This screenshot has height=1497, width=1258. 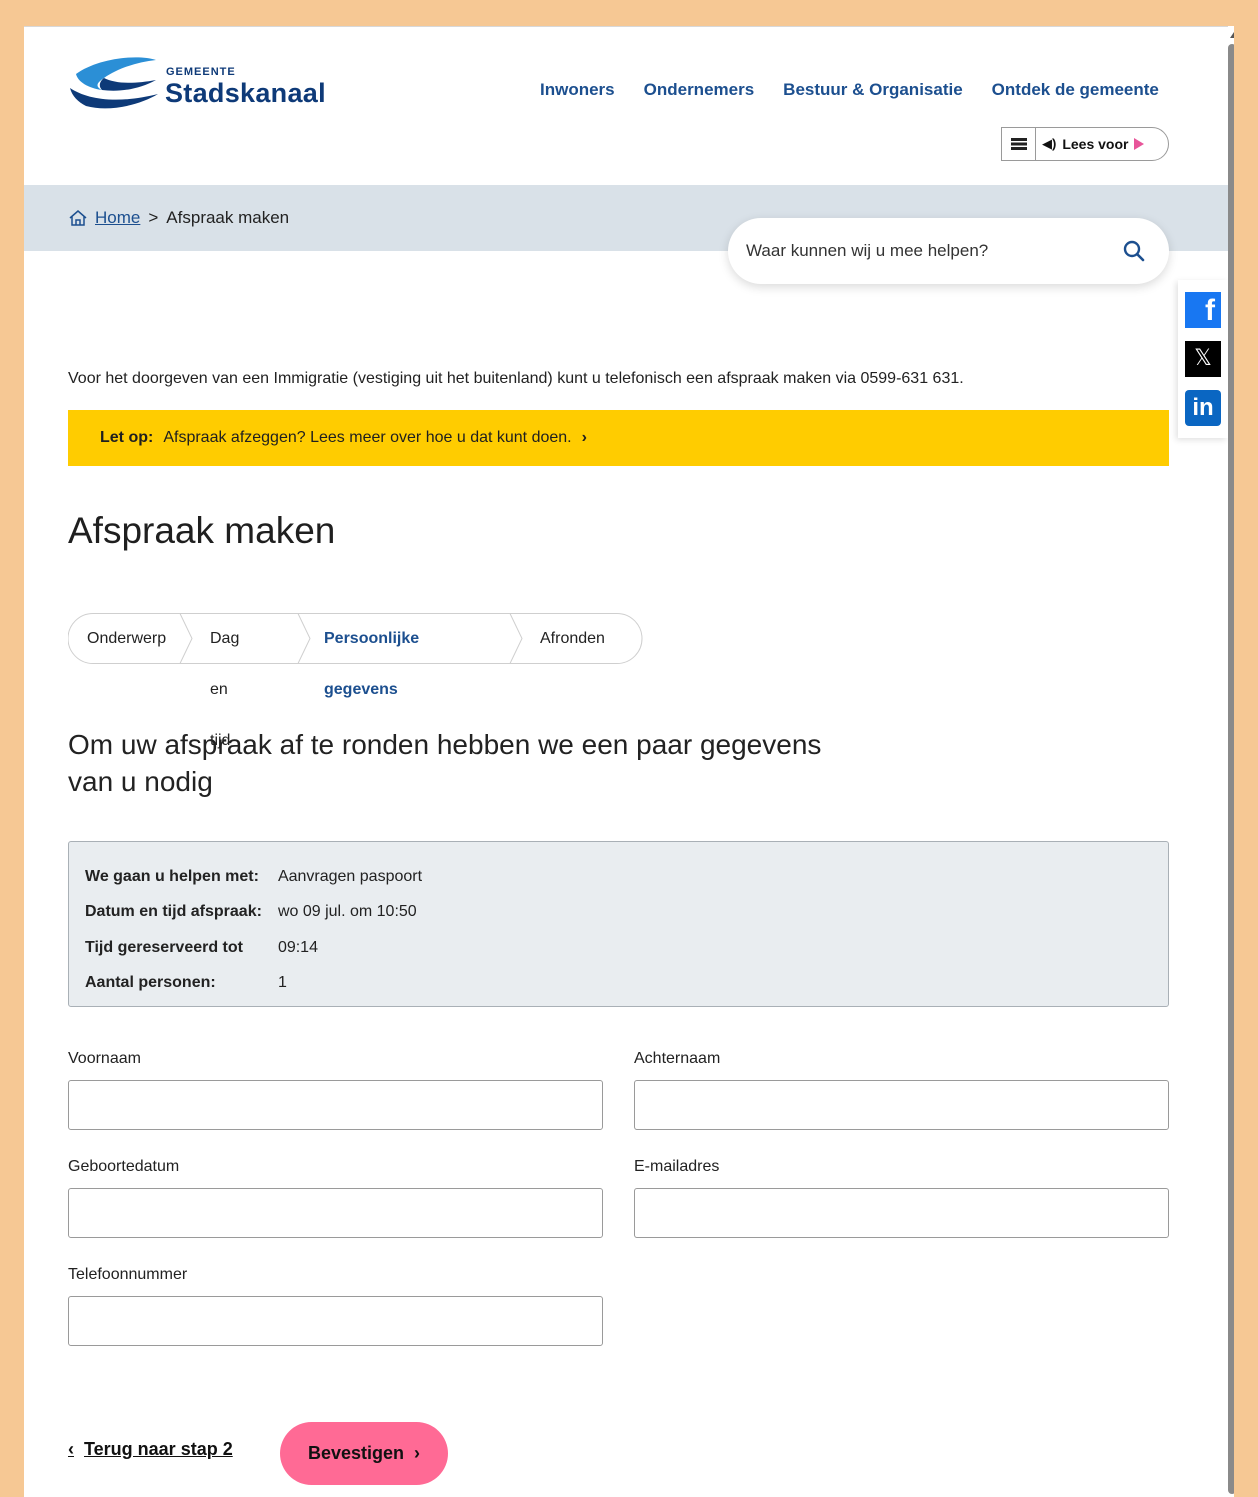 What do you see at coordinates (1134, 251) in the screenshot?
I see `search-icon` at bounding box center [1134, 251].